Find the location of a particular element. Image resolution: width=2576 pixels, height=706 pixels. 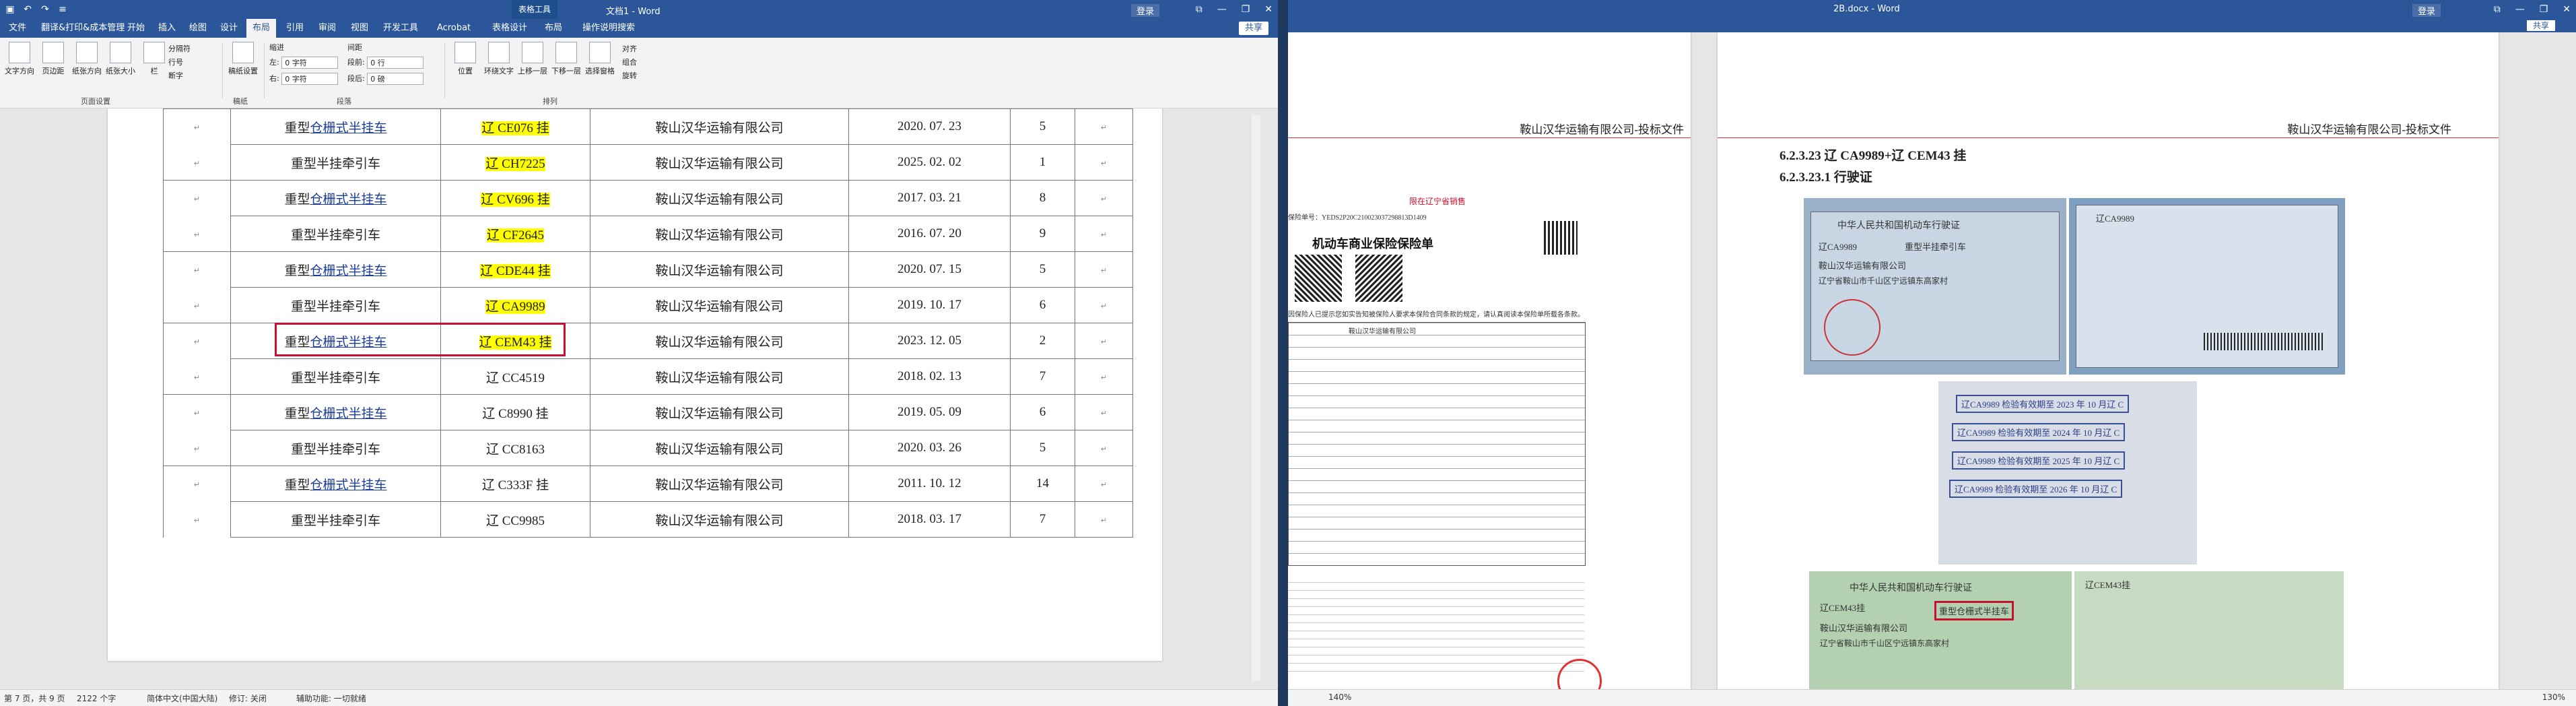

manuscript-button: 稿纸设置 is located at coordinates (243, 59).